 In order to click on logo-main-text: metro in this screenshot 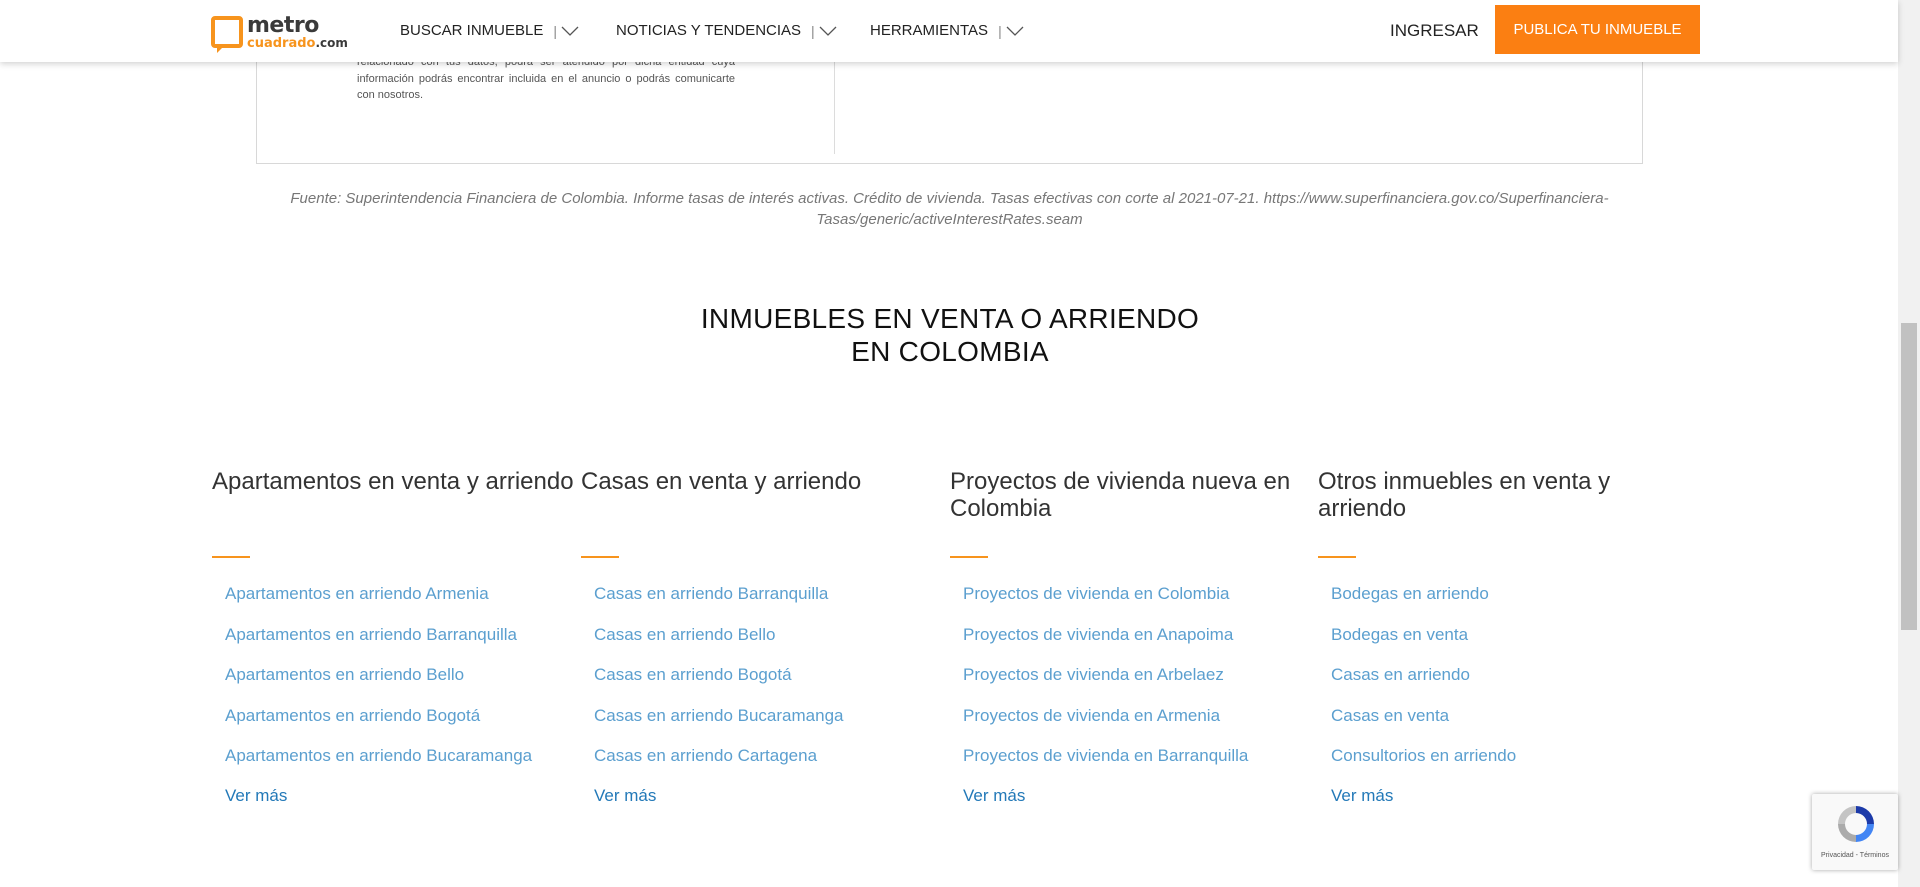, I will do `click(283, 25)`.